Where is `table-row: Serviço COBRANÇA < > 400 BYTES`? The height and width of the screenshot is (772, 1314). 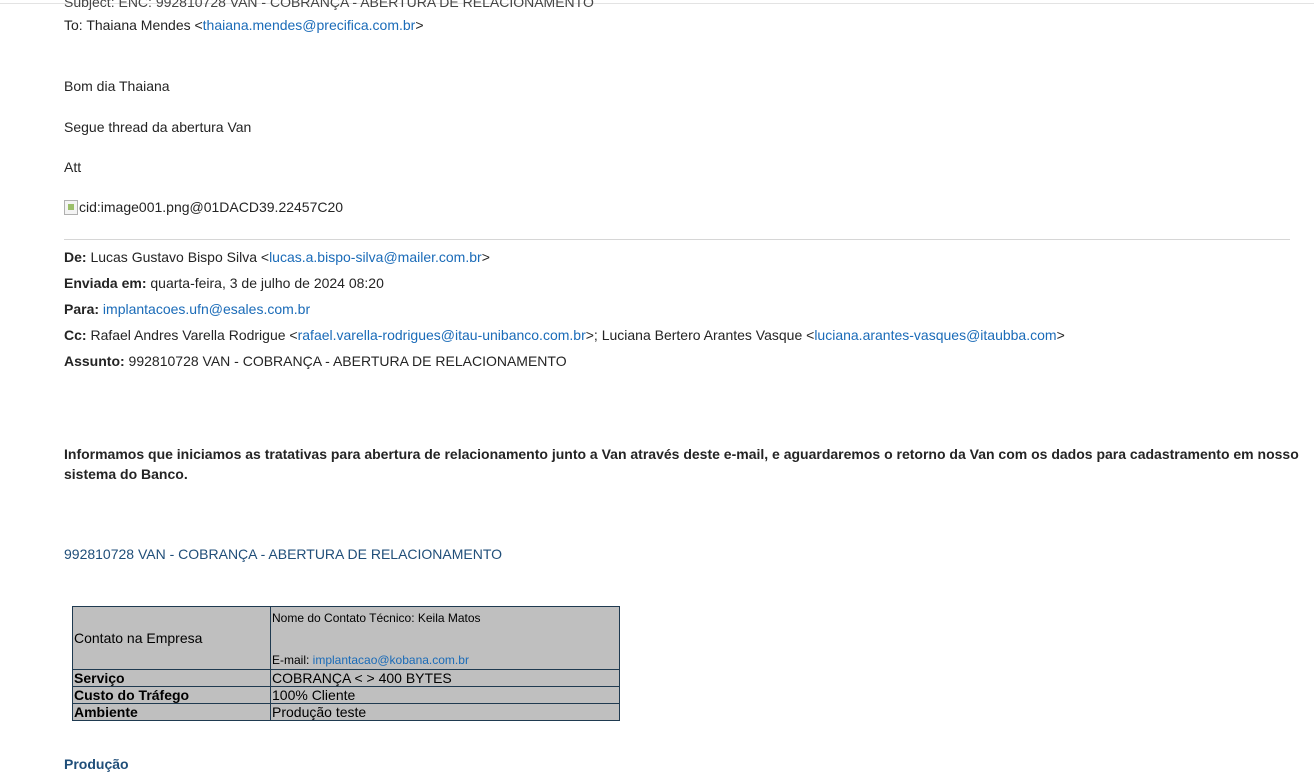 table-row: Serviço COBRANÇA < > 400 BYTES is located at coordinates (346, 678).